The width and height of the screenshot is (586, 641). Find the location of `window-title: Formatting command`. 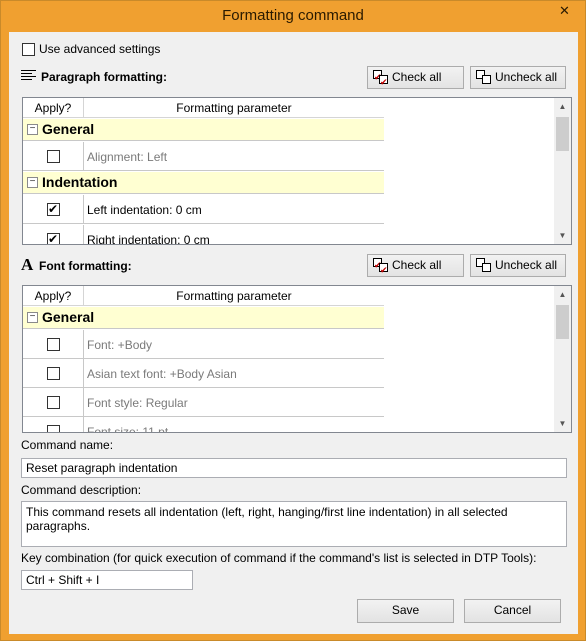

window-title: Formatting command is located at coordinates (293, 15).